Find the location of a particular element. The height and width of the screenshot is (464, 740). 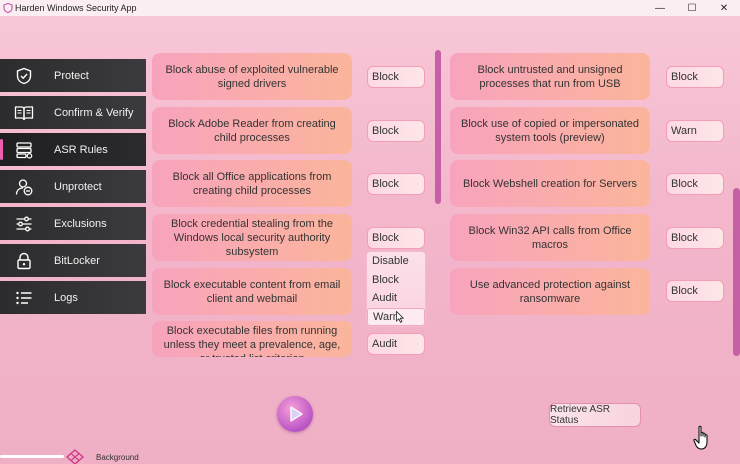

sliders-icon is located at coordinates (24, 224).